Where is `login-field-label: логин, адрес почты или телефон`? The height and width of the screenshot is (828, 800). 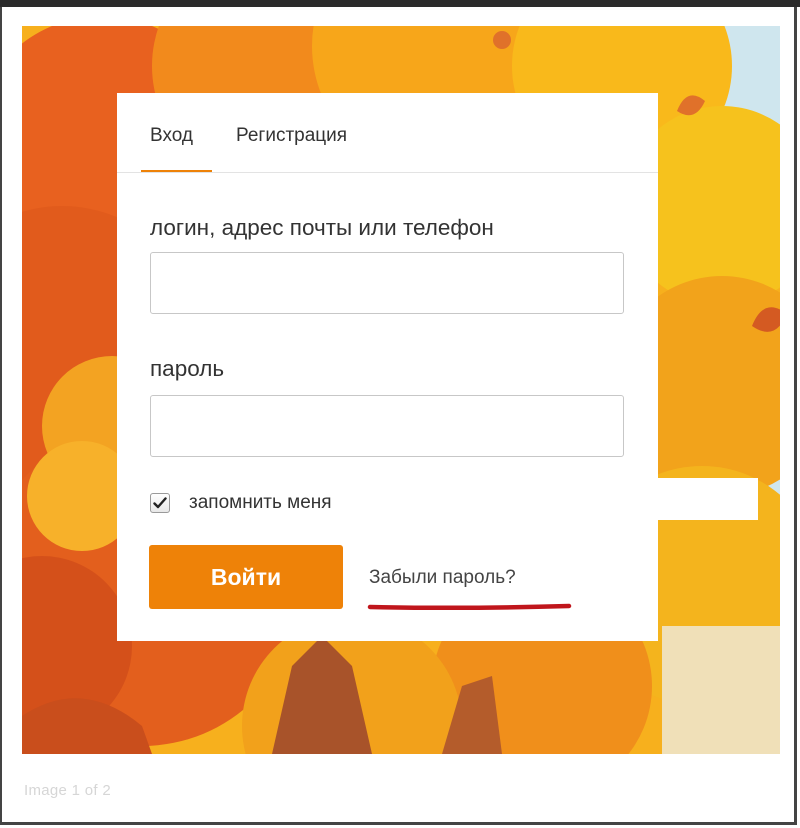
login-field-label: логин, адрес почты или телефон is located at coordinates (322, 227).